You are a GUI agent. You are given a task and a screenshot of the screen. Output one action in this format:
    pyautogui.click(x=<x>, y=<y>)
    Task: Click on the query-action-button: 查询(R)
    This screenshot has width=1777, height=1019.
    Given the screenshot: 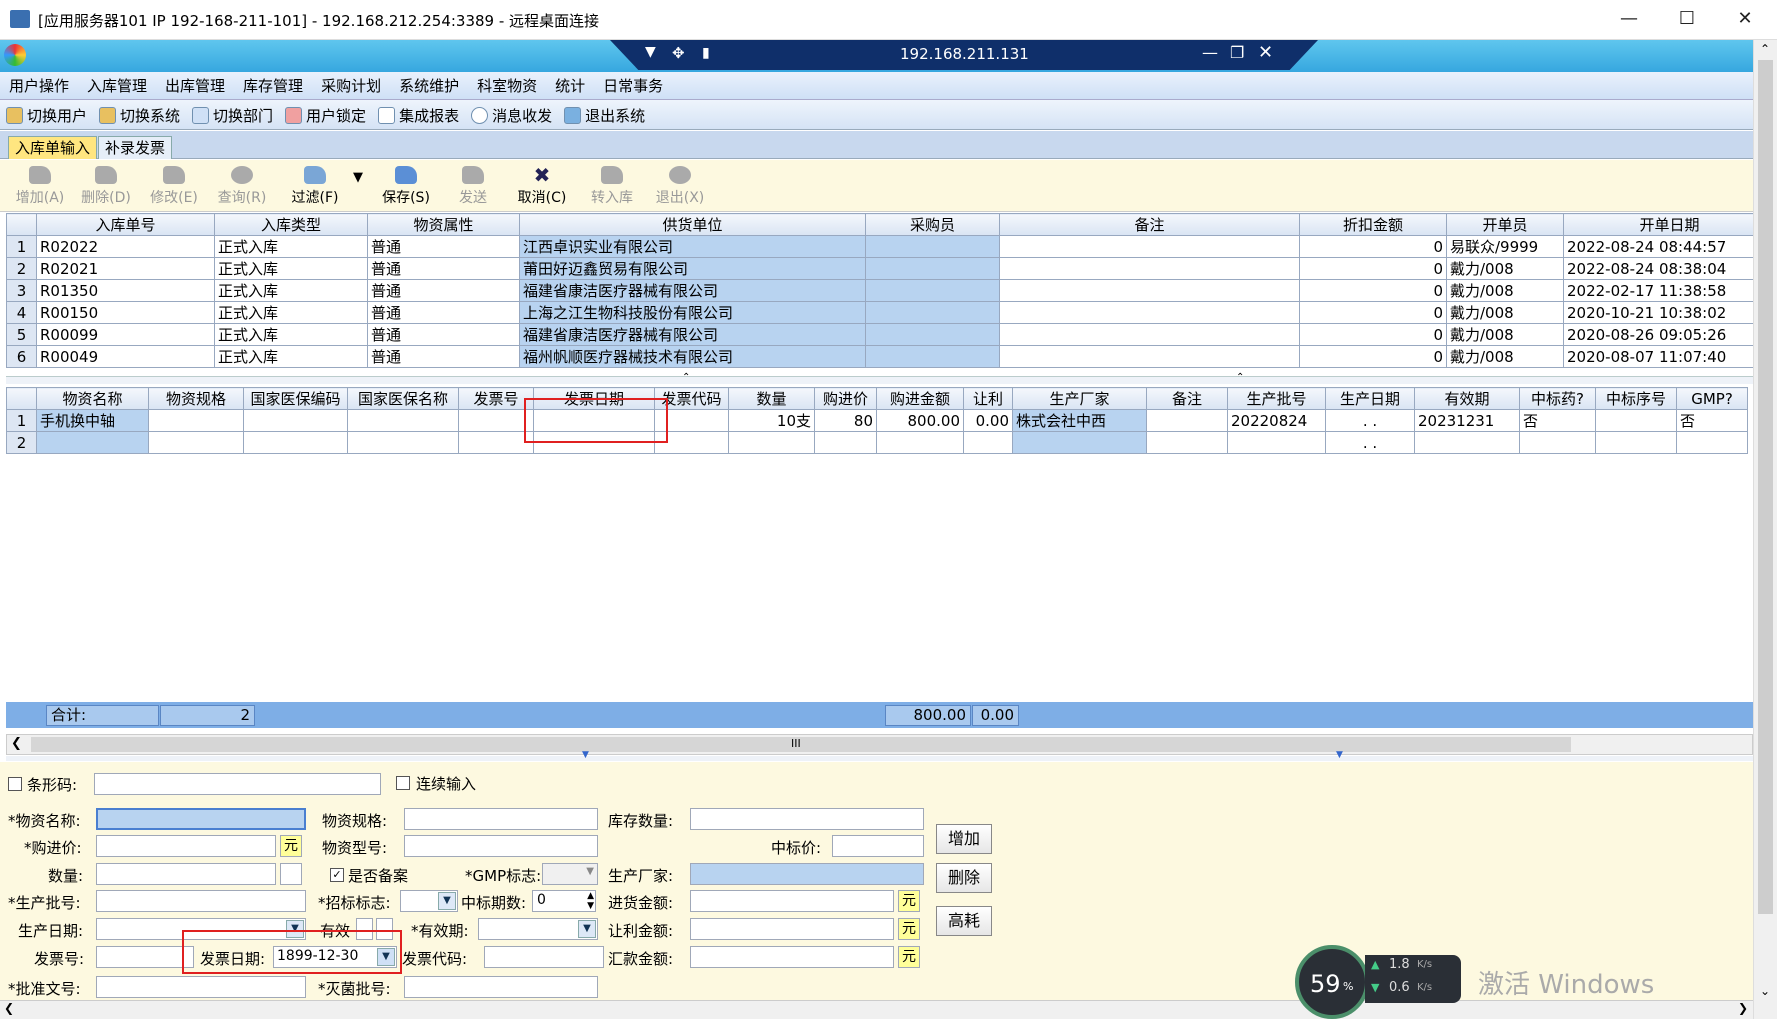 What is the action you would take?
    pyautogui.click(x=242, y=187)
    